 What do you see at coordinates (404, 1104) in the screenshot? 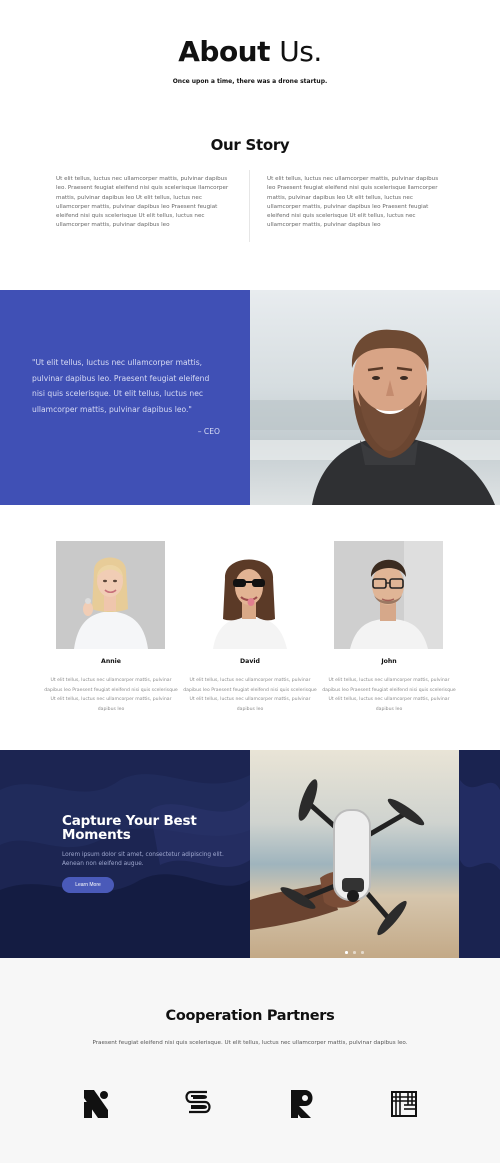
I see `square-lines-logo` at bounding box center [404, 1104].